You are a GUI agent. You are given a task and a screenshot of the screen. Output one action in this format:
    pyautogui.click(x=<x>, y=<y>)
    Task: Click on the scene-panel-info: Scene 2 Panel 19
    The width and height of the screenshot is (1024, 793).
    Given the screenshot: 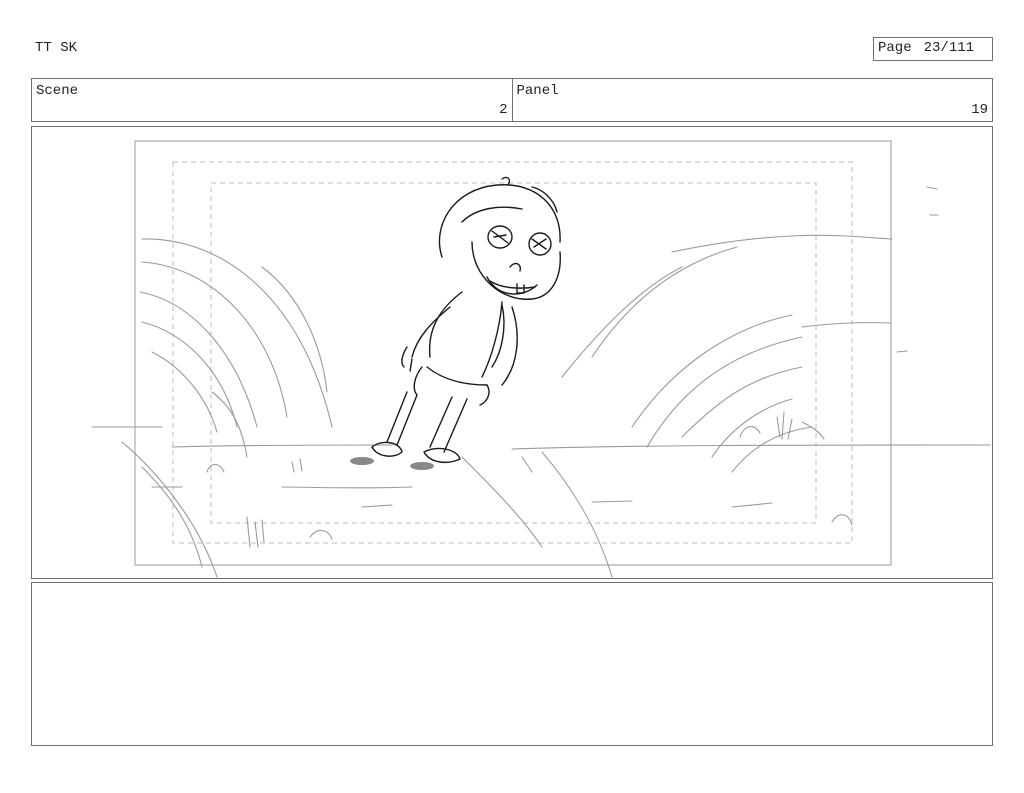 What is the action you would take?
    pyautogui.click(x=512, y=100)
    